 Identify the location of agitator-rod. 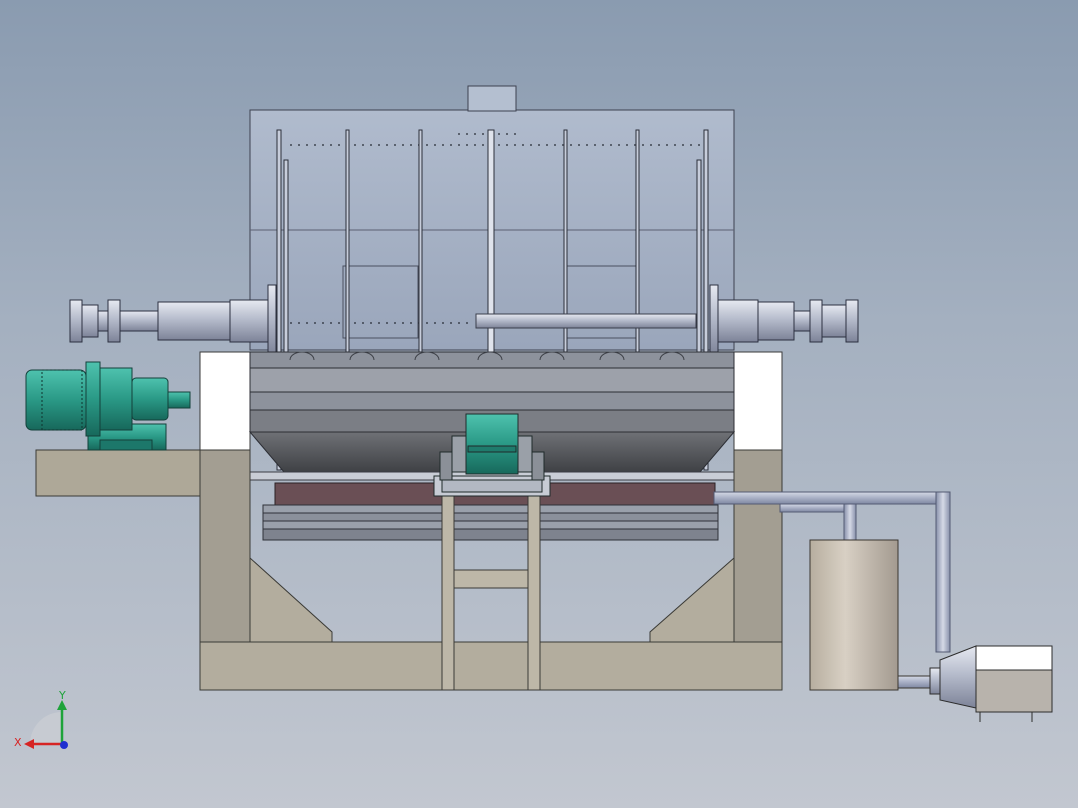
(586, 321).